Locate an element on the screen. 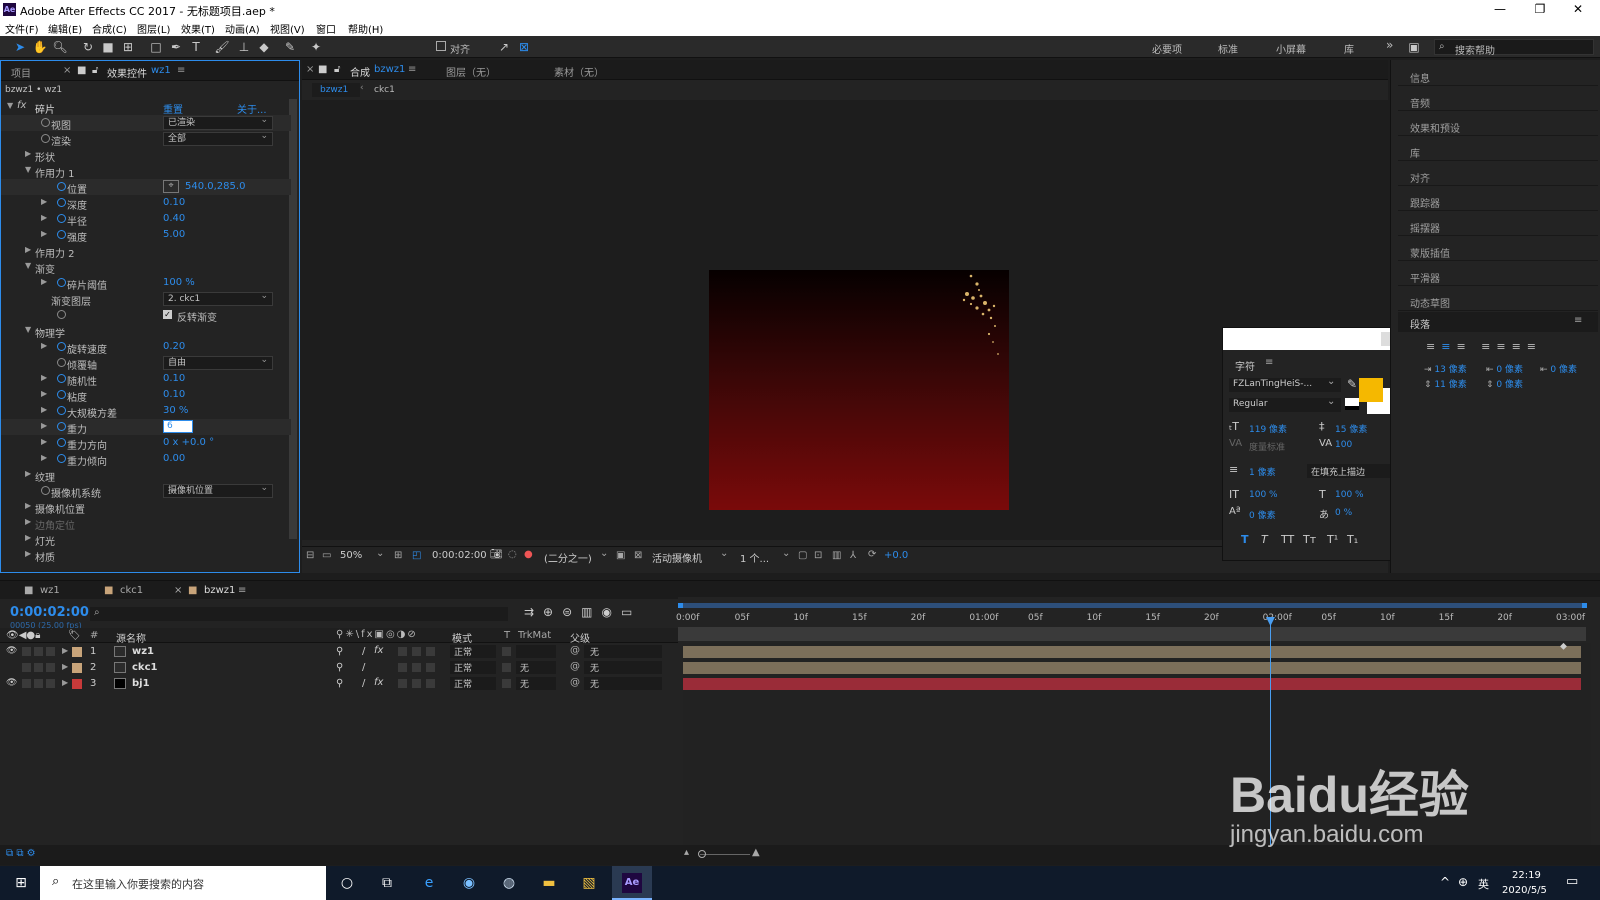 This screenshot has width=1600, height=900. close-tab-icon: × is located at coordinates (310, 69).